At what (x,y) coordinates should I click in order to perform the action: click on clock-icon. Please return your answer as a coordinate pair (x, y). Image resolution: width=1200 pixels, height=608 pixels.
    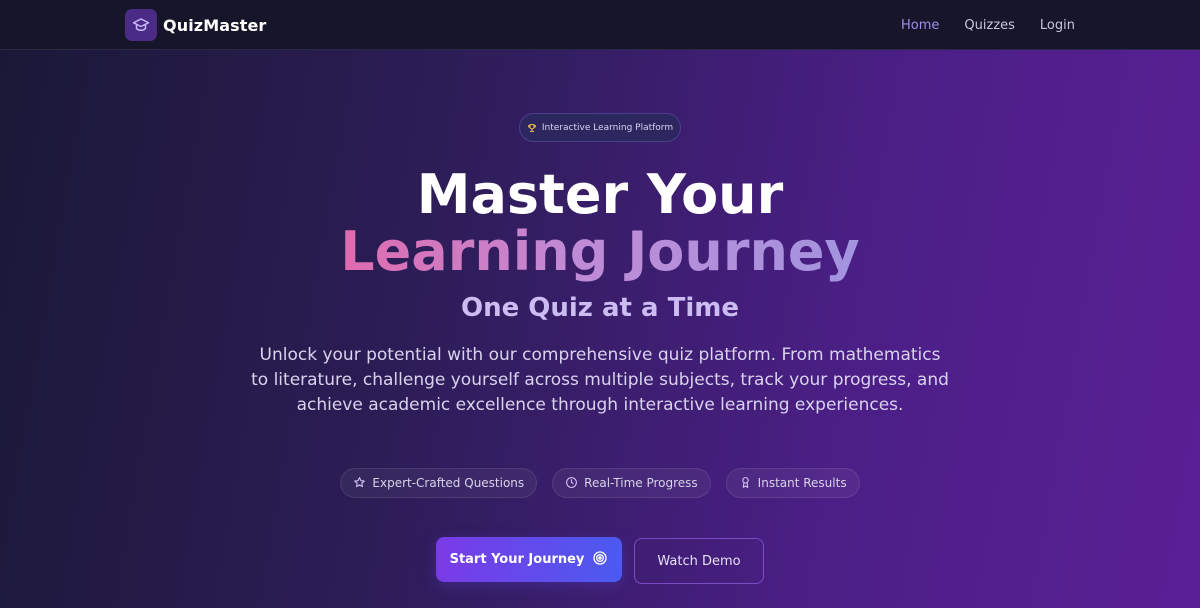
    Looking at the image, I should click on (571, 483).